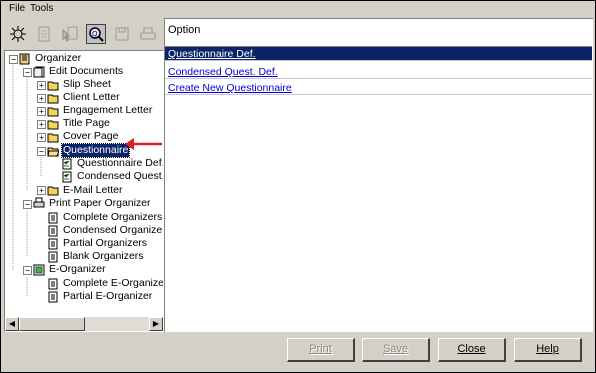 The image size is (596, 373). I want to click on magnifier-icon: Q, so click(96, 34).